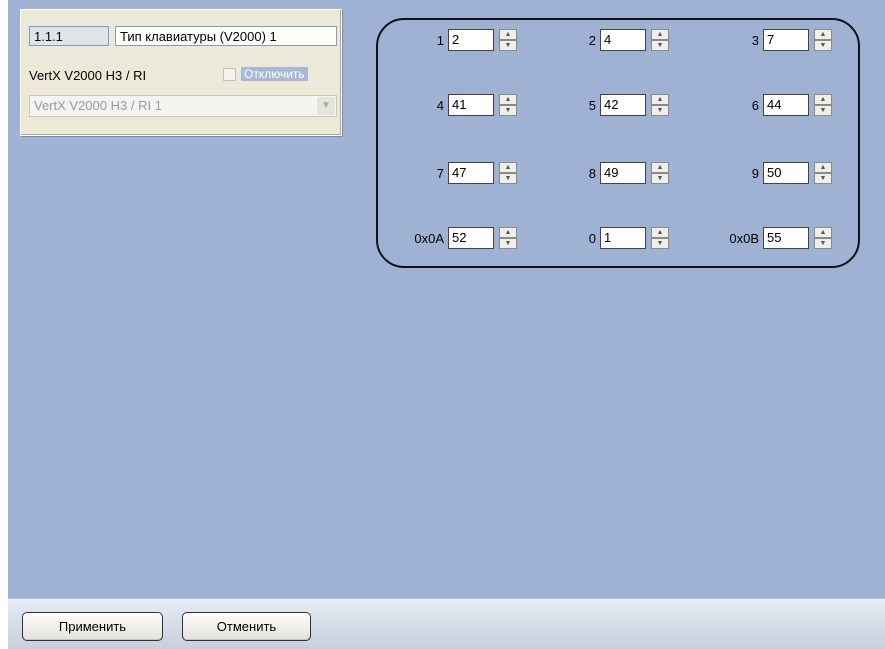  I want to click on disable-checkbox-group: Отключить, so click(265, 74).